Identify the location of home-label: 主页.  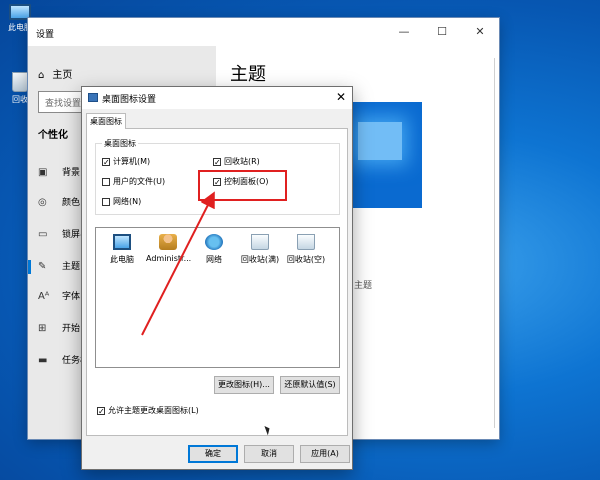
(62, 75).